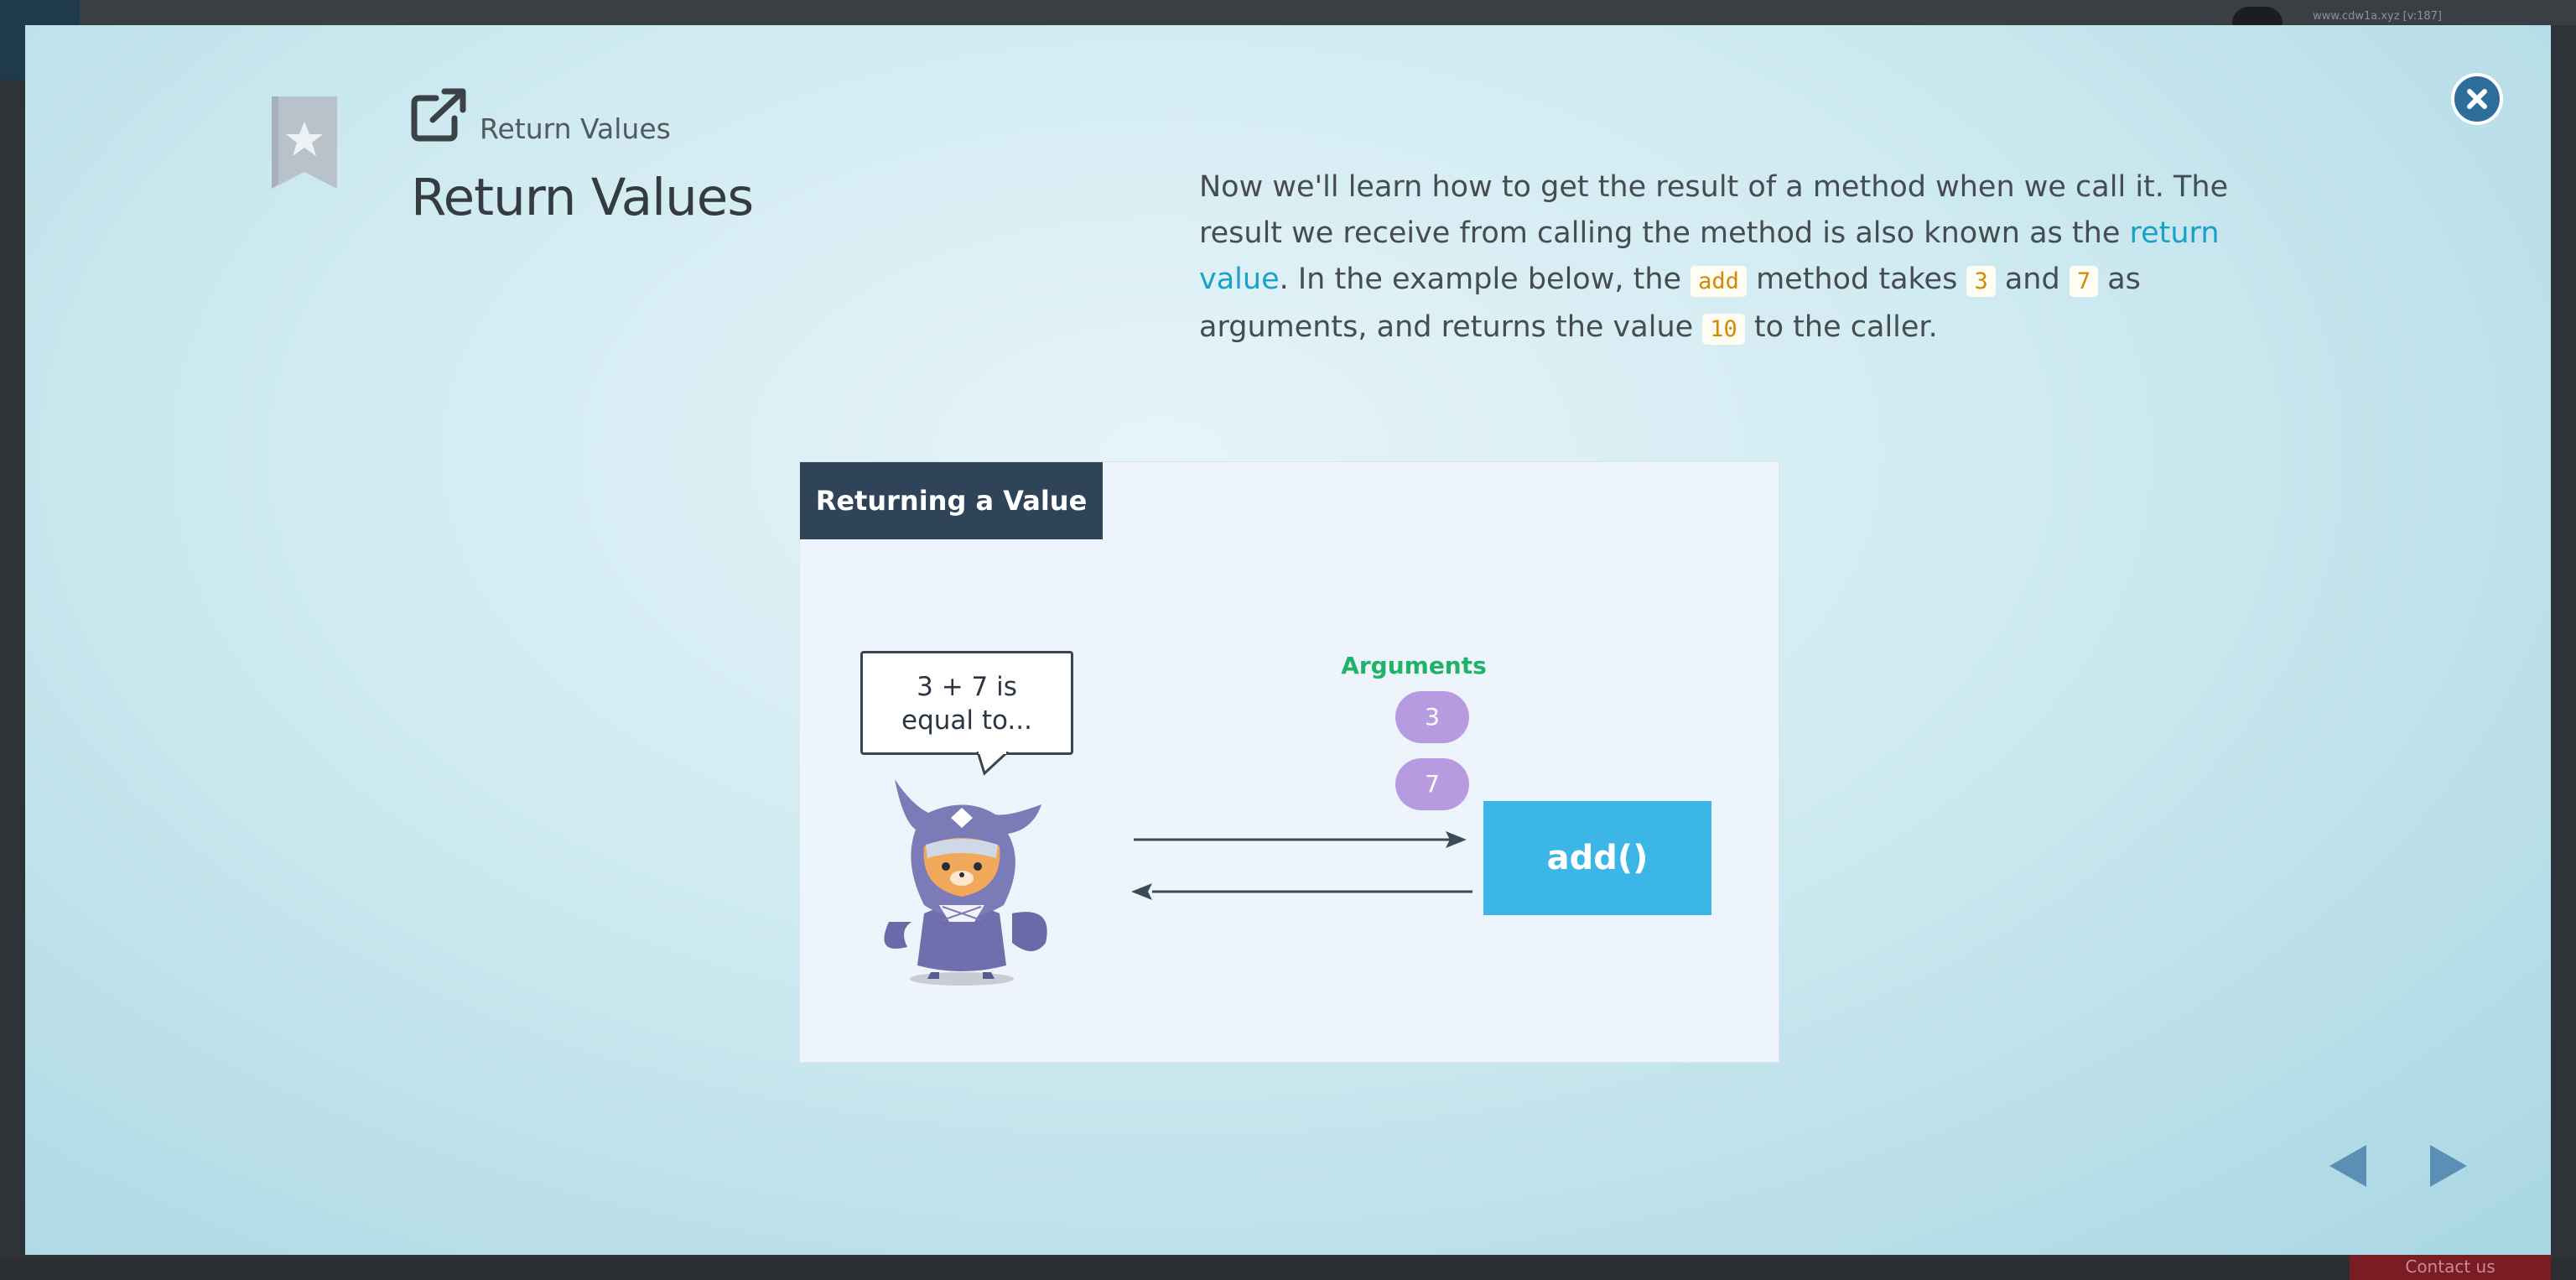 The height and width of the screenshot is (1280, 2576). I want to click on argument-pill: 3, so click(1432, 717).